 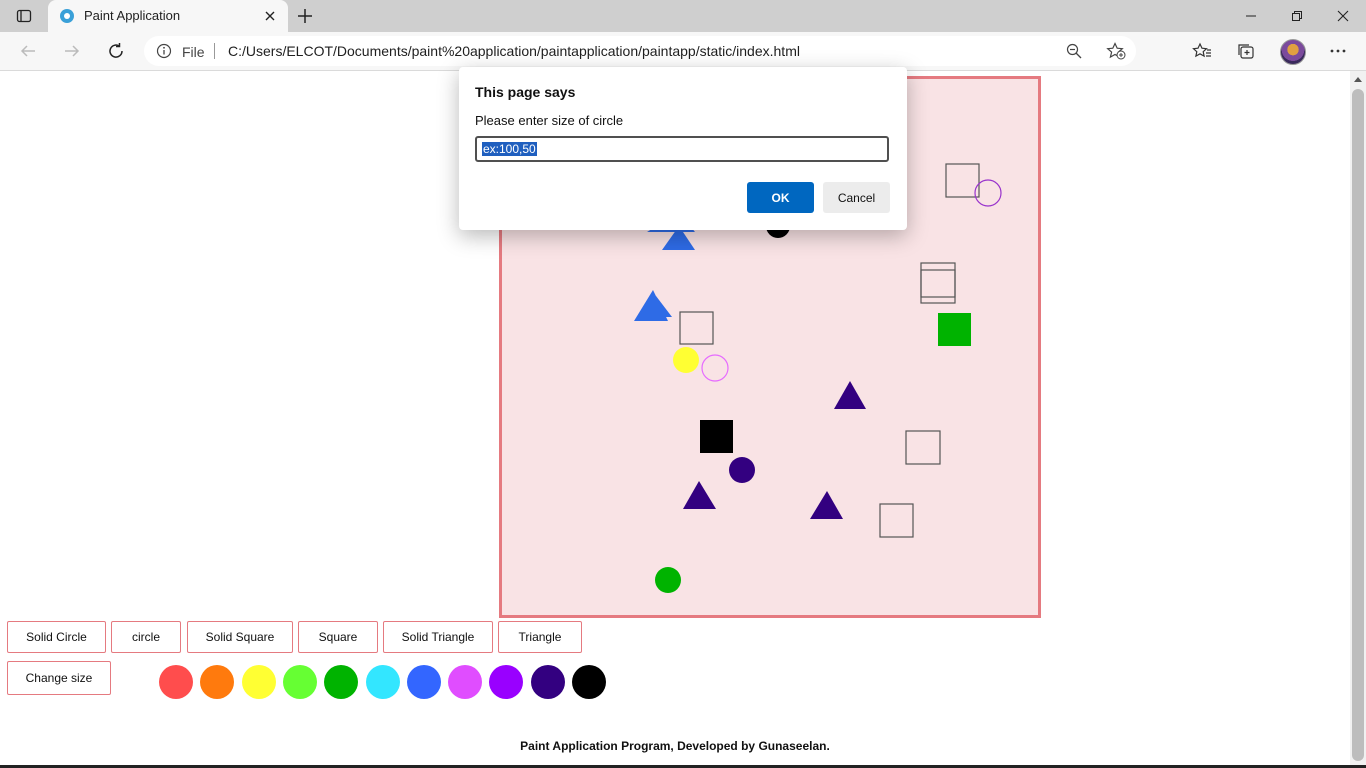 What do you see at coordinates (338, 637) in the screenshot?
I see `square-button: Square` at bounding box center [338, 637].